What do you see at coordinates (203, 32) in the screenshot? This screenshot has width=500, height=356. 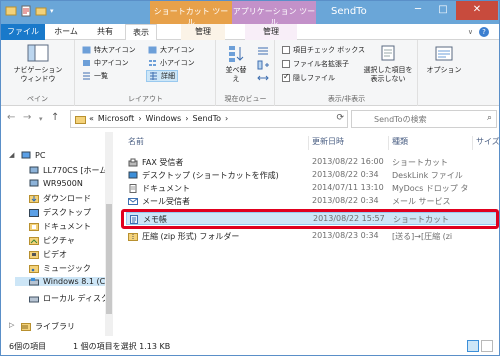 I see `tab-manage-shortcut: 管理` at bounding box center [203, 32].